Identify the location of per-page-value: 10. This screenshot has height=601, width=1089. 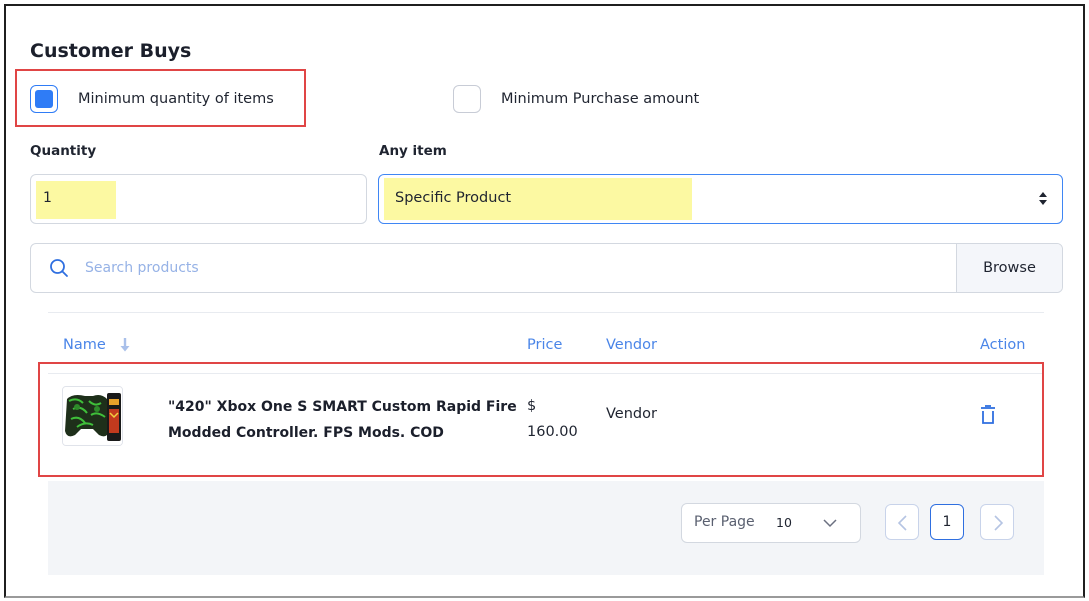
(784, 522).